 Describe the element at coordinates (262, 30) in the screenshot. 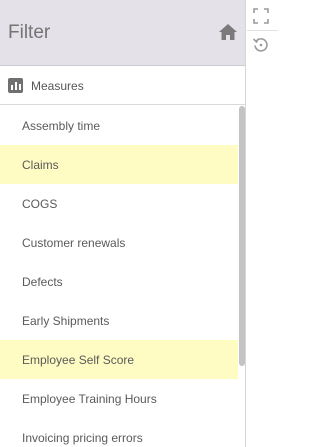

I see `side-divider` at that location.